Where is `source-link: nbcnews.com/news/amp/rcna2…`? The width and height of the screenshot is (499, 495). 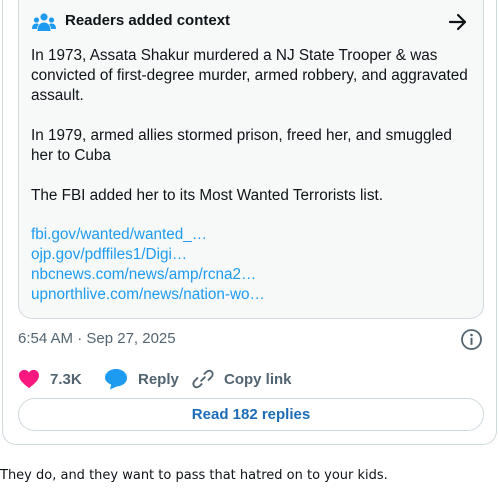 source-link: nbcnews.com/news/amp/rcna2… is located at coordinates (148, 275).